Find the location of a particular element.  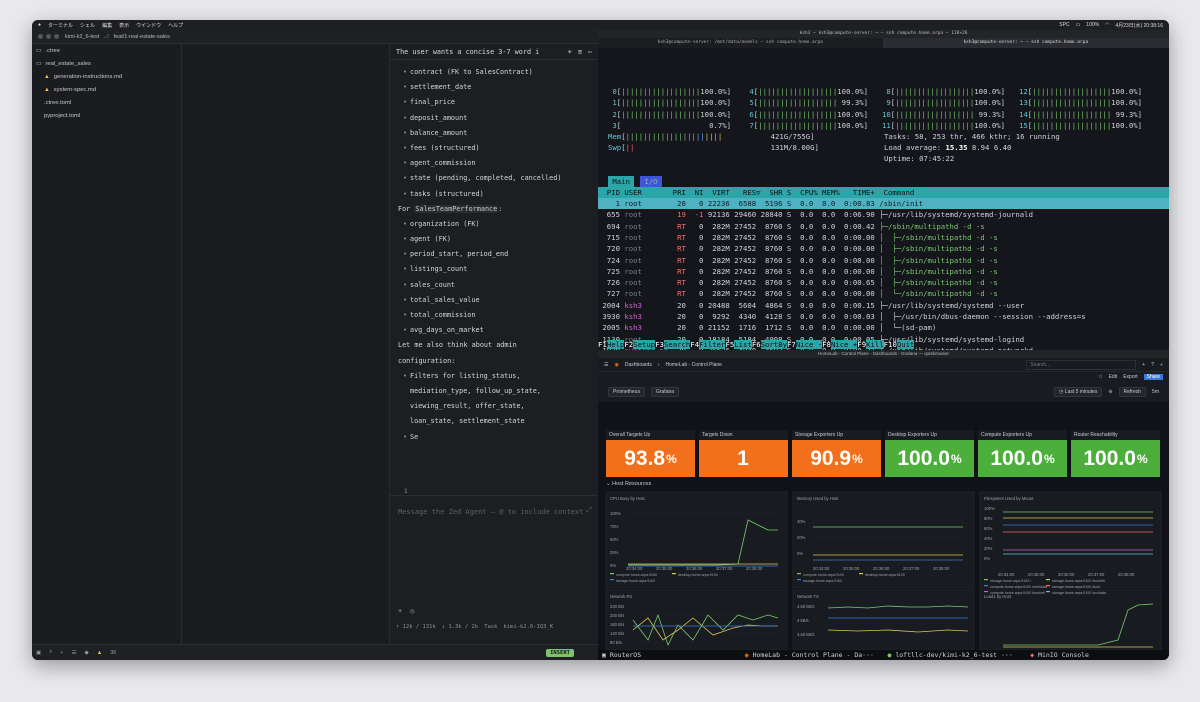

apple-icon: ● is located at coordinates (39, 25).